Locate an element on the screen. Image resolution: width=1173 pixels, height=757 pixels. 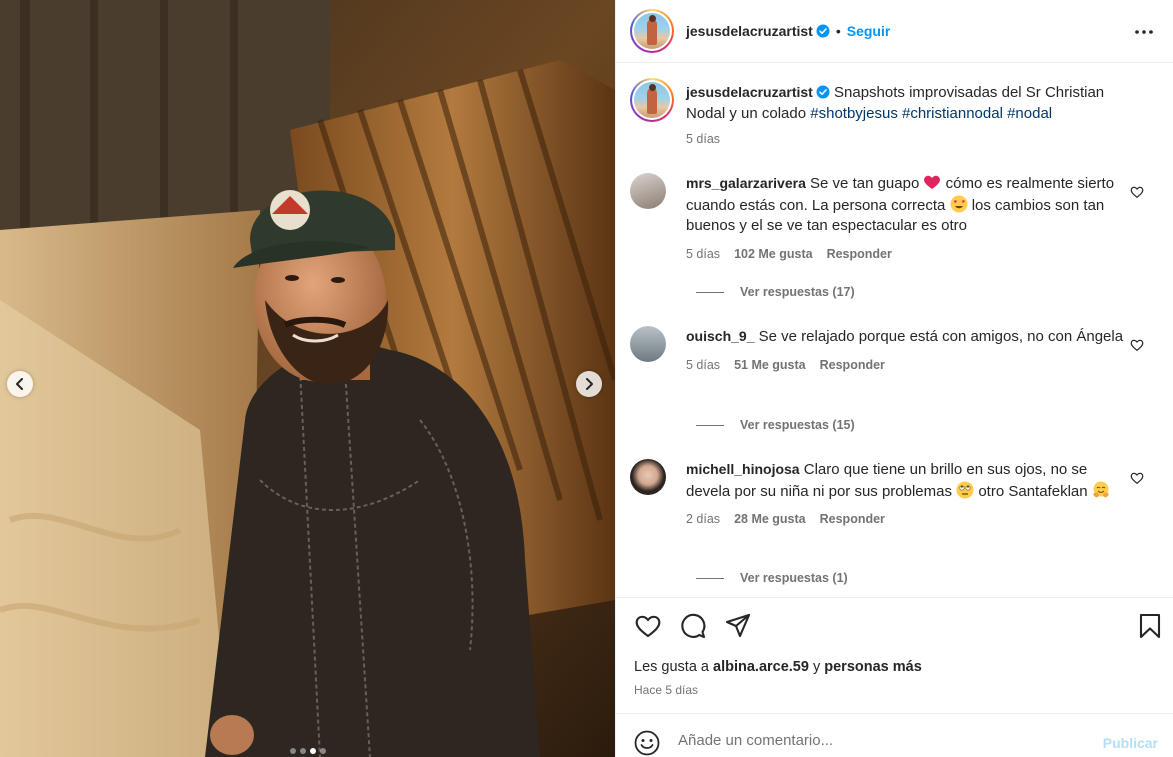
rolling-eyes-emoji-icon is located at coordinates (965, 489).